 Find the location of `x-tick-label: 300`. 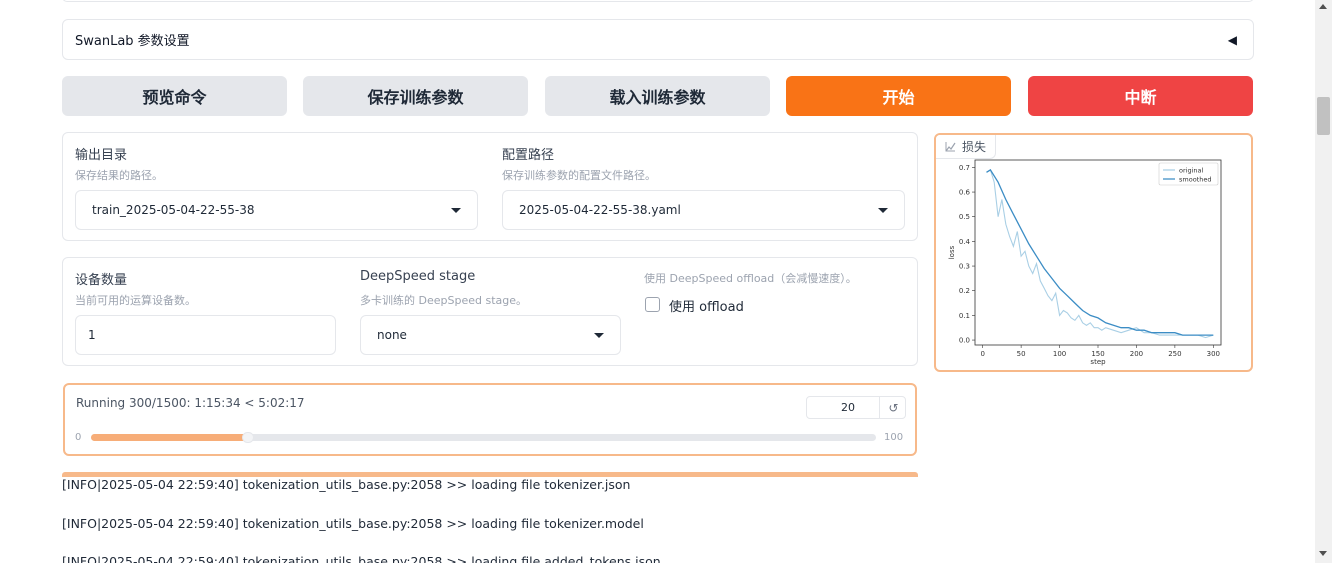

x-tick-label: 300 is located at coordinates (1213, 354).